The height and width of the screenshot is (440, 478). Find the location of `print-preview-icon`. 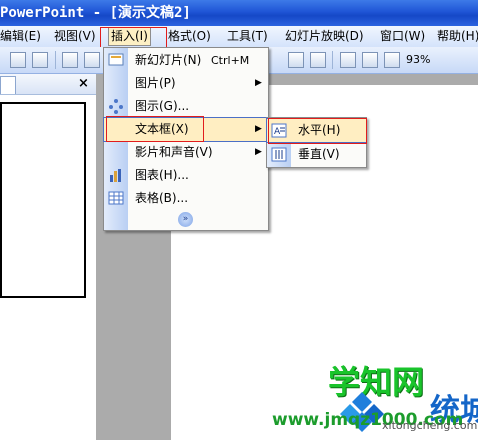

print-preview-icon is located at coordinates (40, 60).